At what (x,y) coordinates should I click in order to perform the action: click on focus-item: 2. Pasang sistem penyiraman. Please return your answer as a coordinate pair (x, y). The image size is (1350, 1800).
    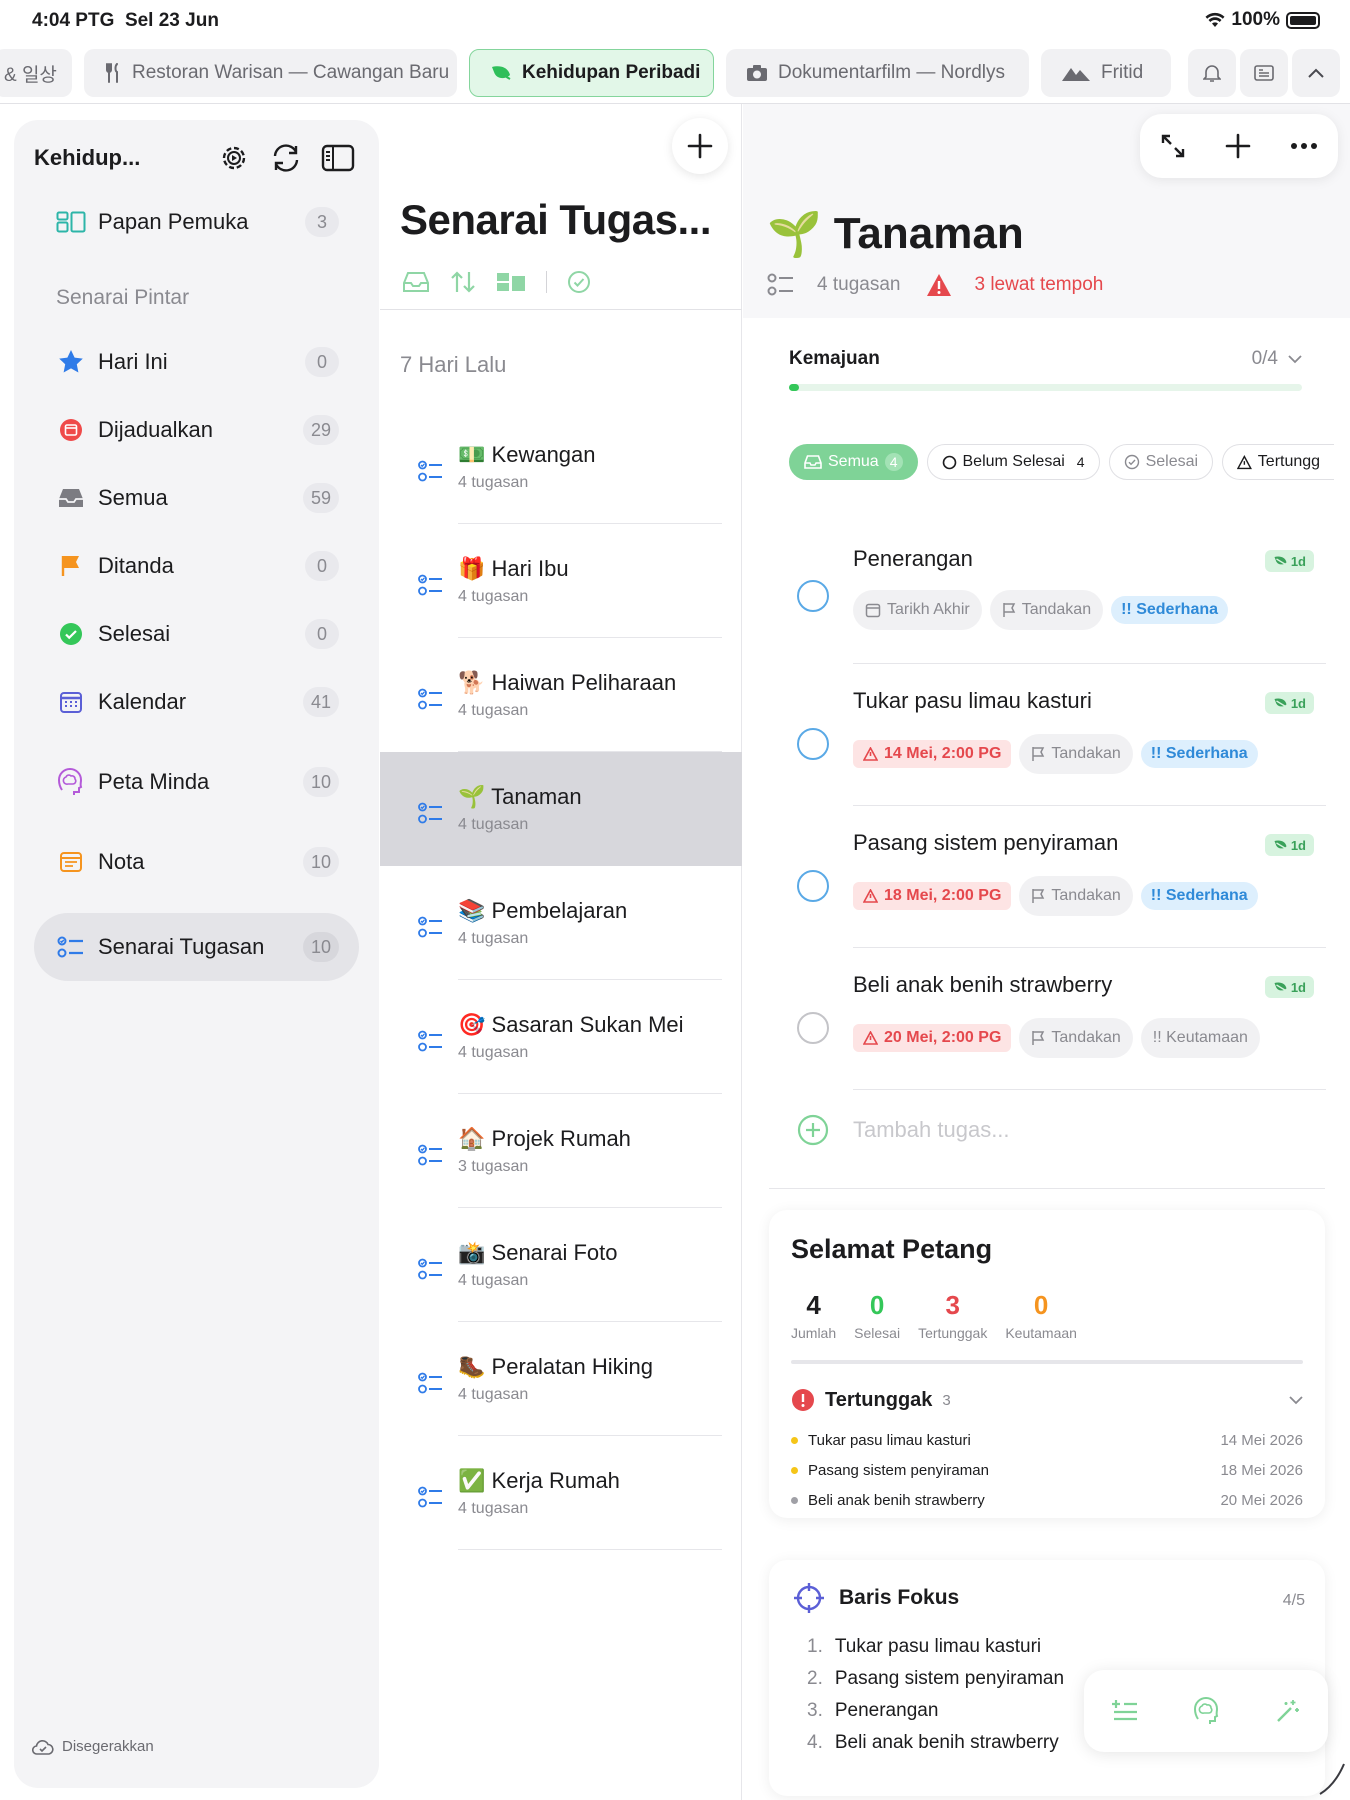
    Looking at the image, I should click on (935, 1679).